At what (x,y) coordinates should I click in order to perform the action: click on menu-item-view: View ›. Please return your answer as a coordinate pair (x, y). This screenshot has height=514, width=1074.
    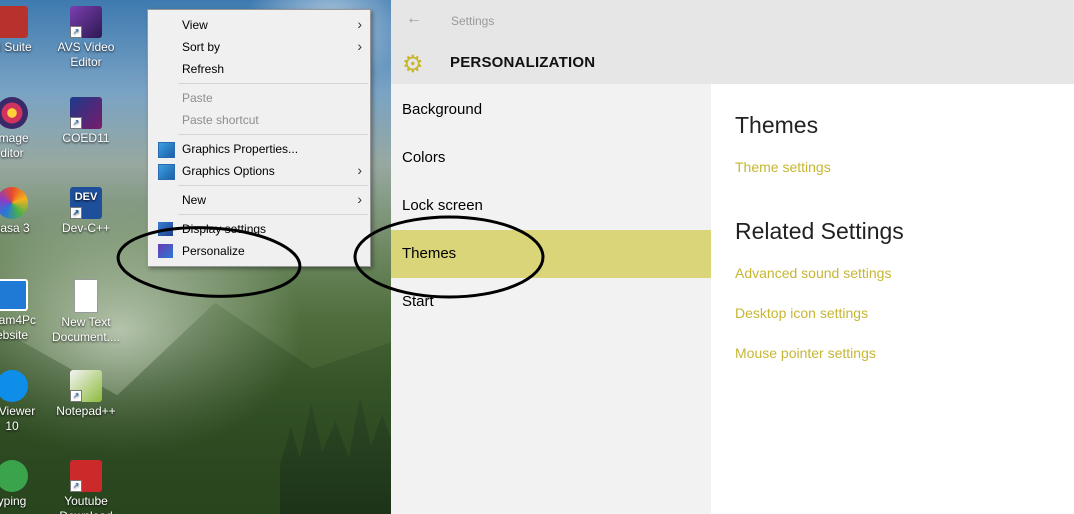
    Looking at the image, I should click on (259, 25).